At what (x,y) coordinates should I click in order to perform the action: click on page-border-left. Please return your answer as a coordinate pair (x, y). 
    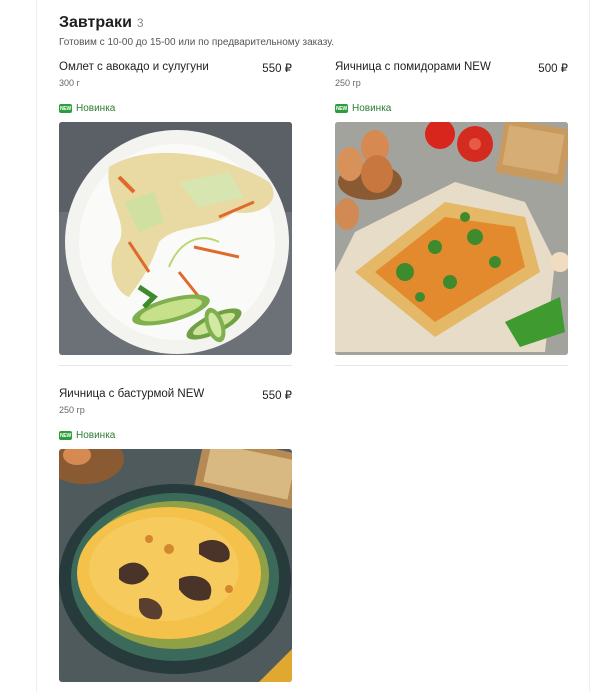
    Looking at the image, I should click on (36, 346).